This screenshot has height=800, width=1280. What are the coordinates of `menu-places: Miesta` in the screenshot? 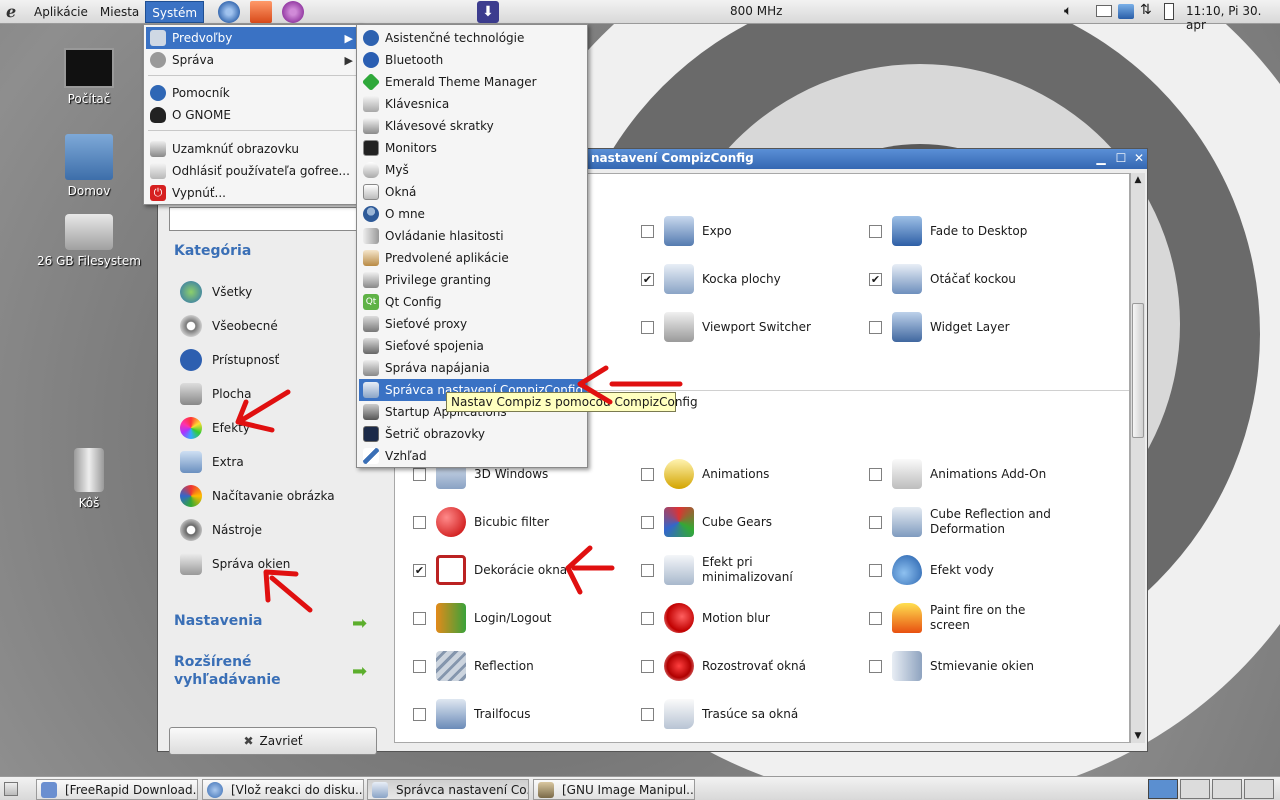 It's located at (119, 12).